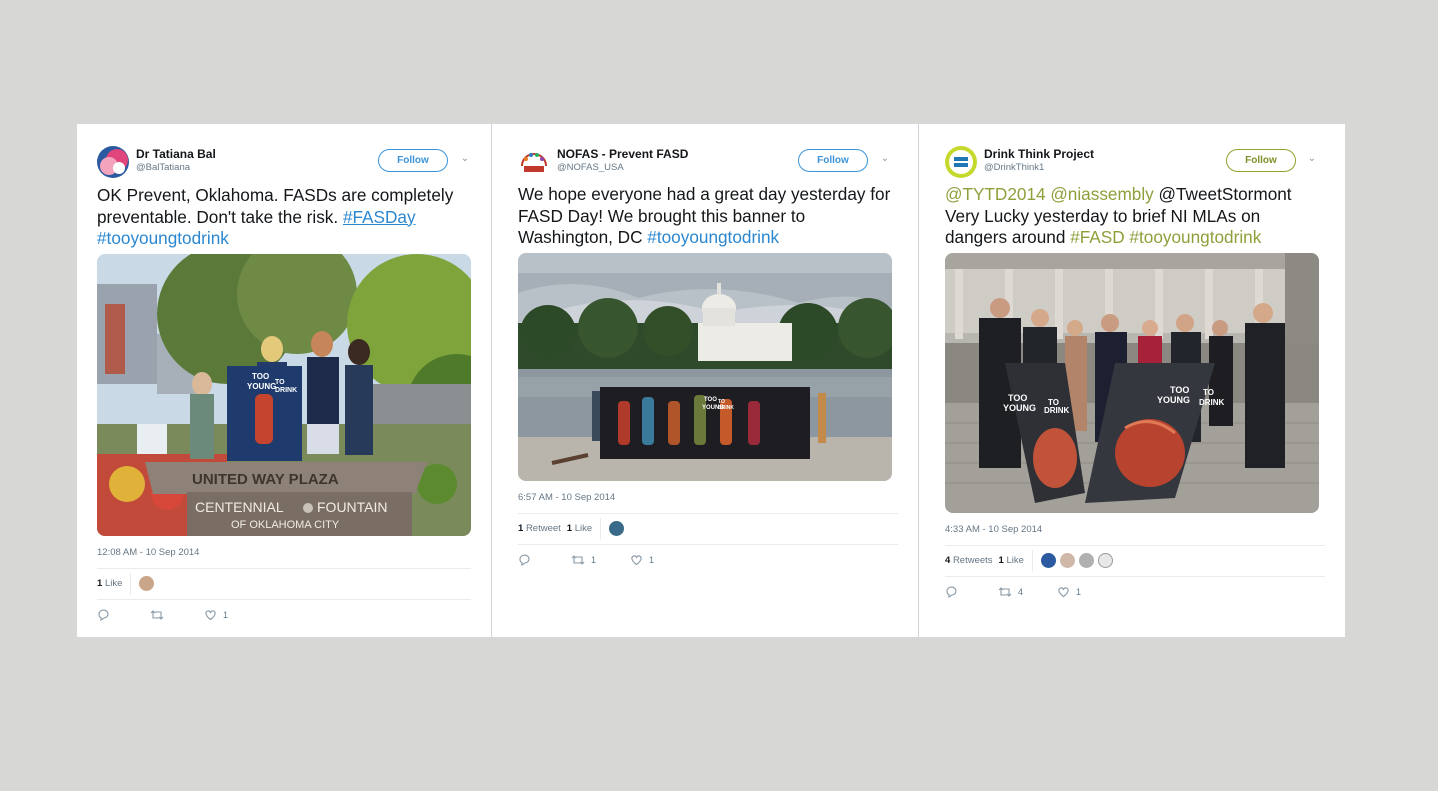 This screenshot has width=1438, height=791. I want to click on sign-text: UNITED WAY PLAZA, so click(265, 479).